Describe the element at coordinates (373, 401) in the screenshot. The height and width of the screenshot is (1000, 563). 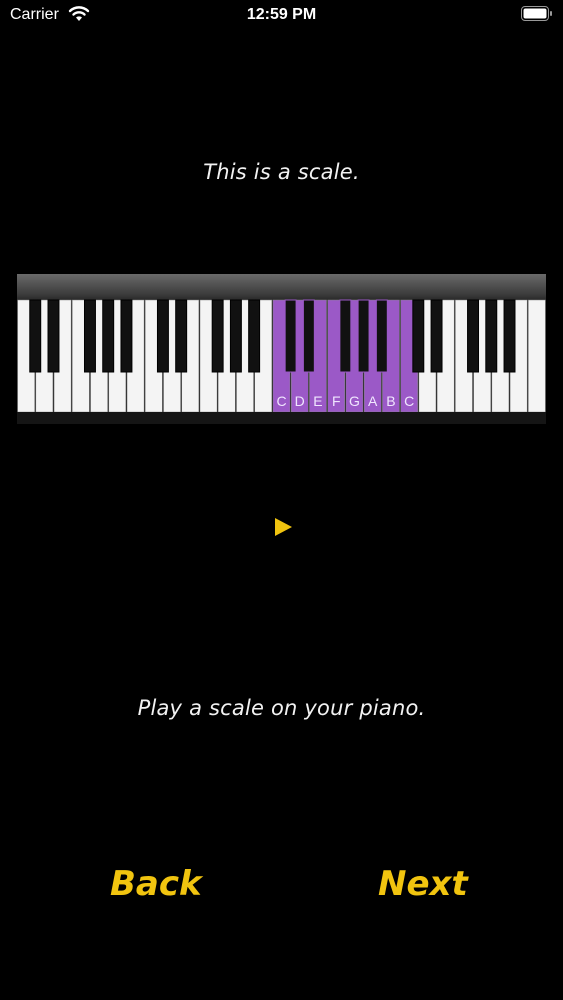
I see `note-label: A` at that location.